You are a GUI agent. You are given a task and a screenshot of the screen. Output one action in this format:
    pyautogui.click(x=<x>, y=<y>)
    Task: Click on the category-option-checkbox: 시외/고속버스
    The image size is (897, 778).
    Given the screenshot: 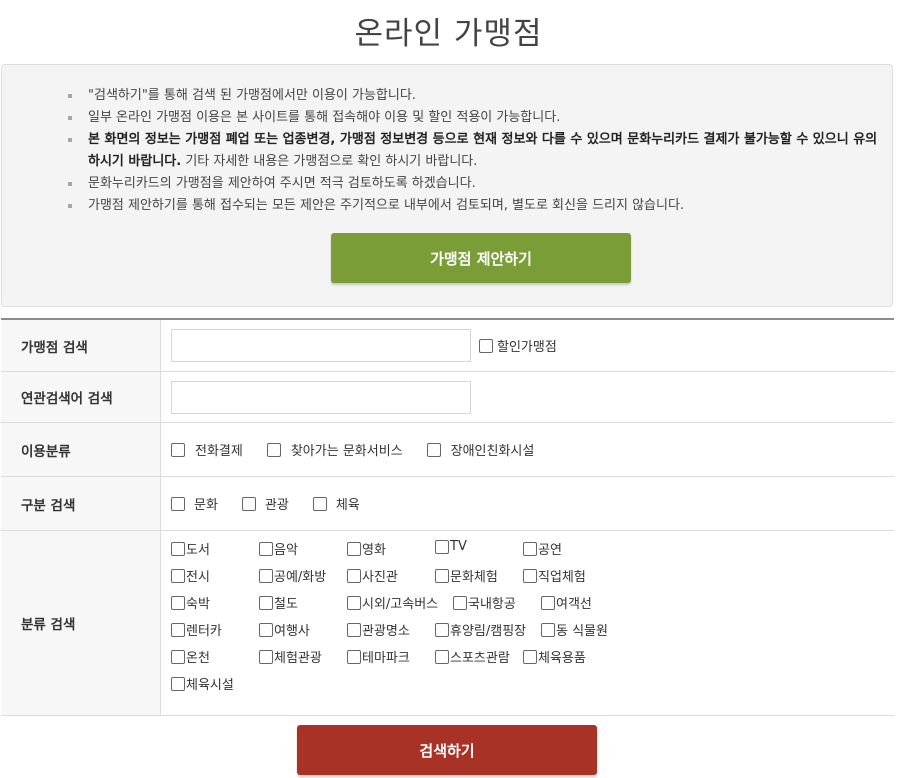 What is the action you would take?
    pyautogui.click(x=392, y=602)
    